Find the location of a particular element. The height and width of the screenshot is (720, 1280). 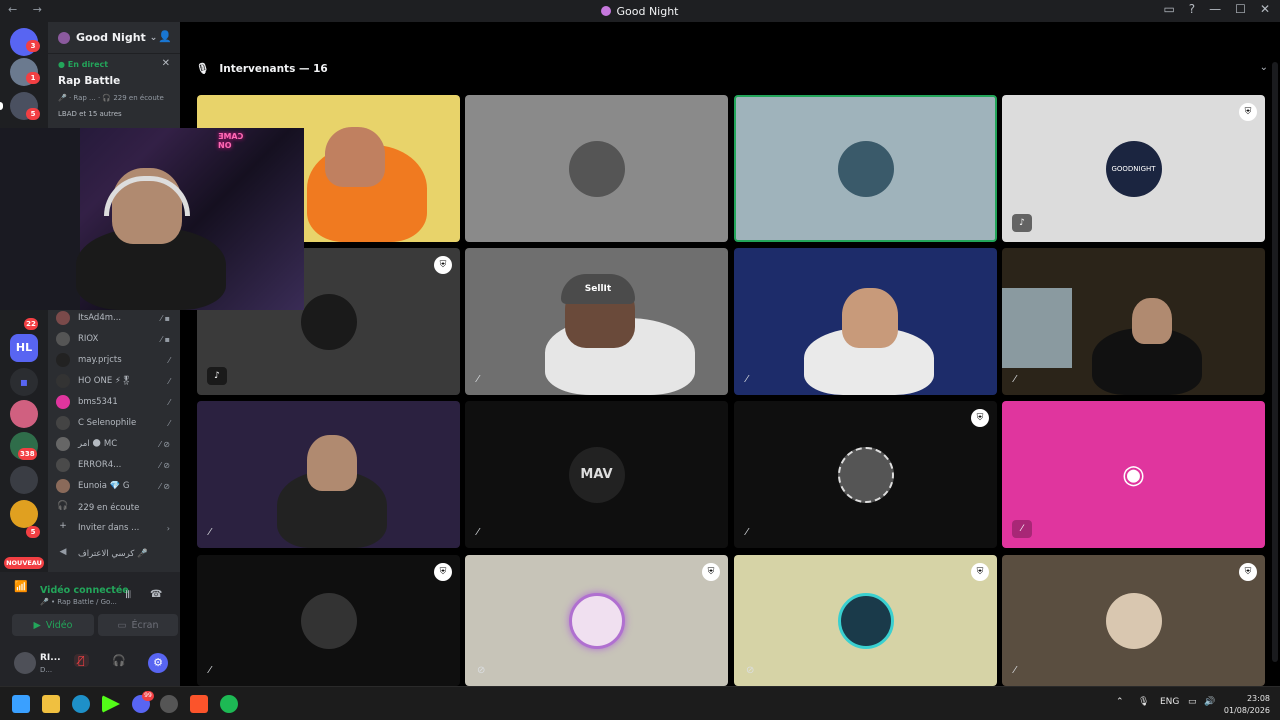

live-status: ● En direct is located at coordinates (83, 64).